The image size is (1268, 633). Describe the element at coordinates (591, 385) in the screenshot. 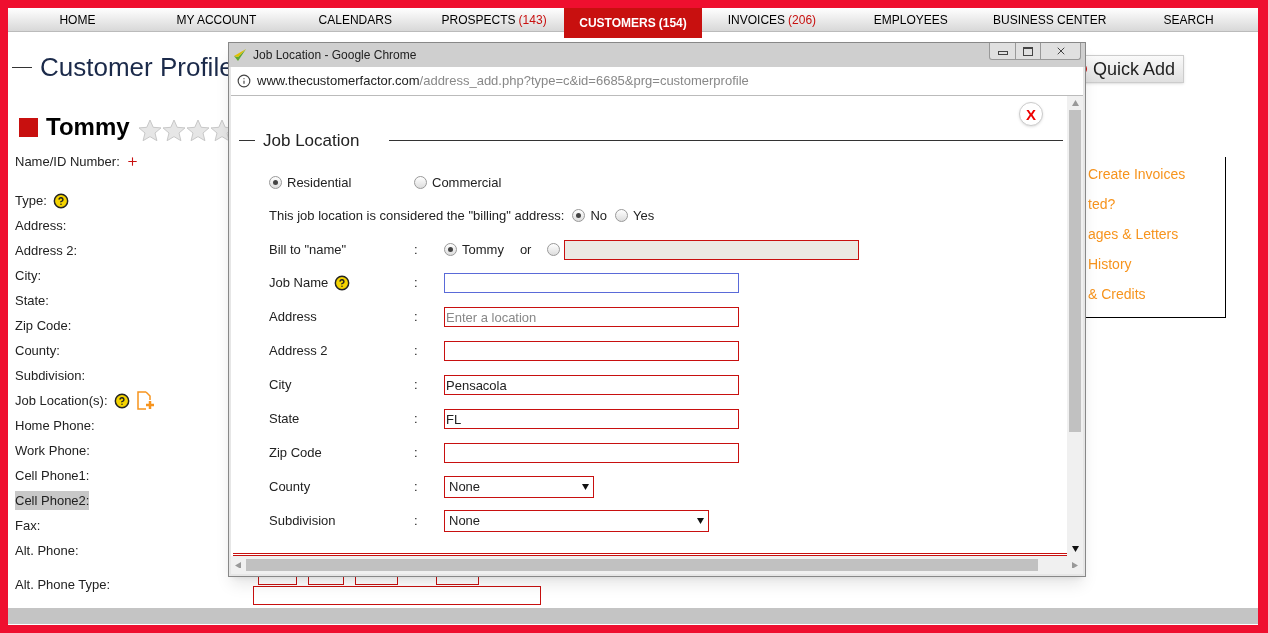

I see `input-field: Pensacola` at that location.